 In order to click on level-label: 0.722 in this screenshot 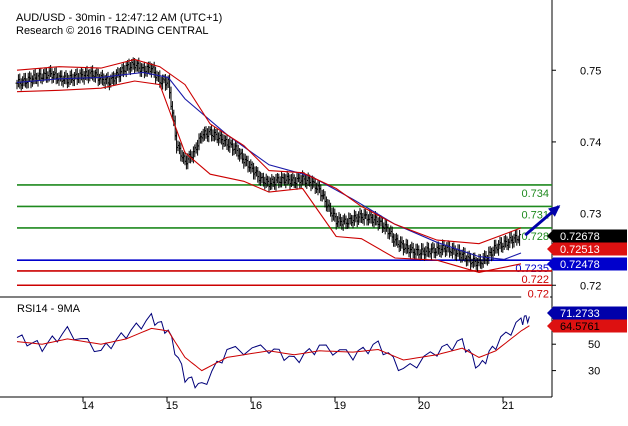, I will do `click(535, 280)`.